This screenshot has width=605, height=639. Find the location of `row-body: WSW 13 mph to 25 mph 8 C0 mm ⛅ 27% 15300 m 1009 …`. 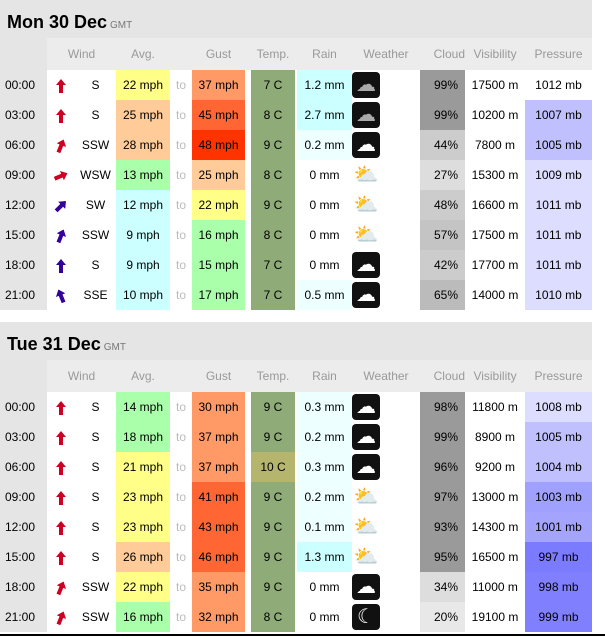

row-body: WSW 13 mph to 25 mph 8 C0 mm ⛅ 27% 15300 m 1009 … is located at coordinates (319, 175).